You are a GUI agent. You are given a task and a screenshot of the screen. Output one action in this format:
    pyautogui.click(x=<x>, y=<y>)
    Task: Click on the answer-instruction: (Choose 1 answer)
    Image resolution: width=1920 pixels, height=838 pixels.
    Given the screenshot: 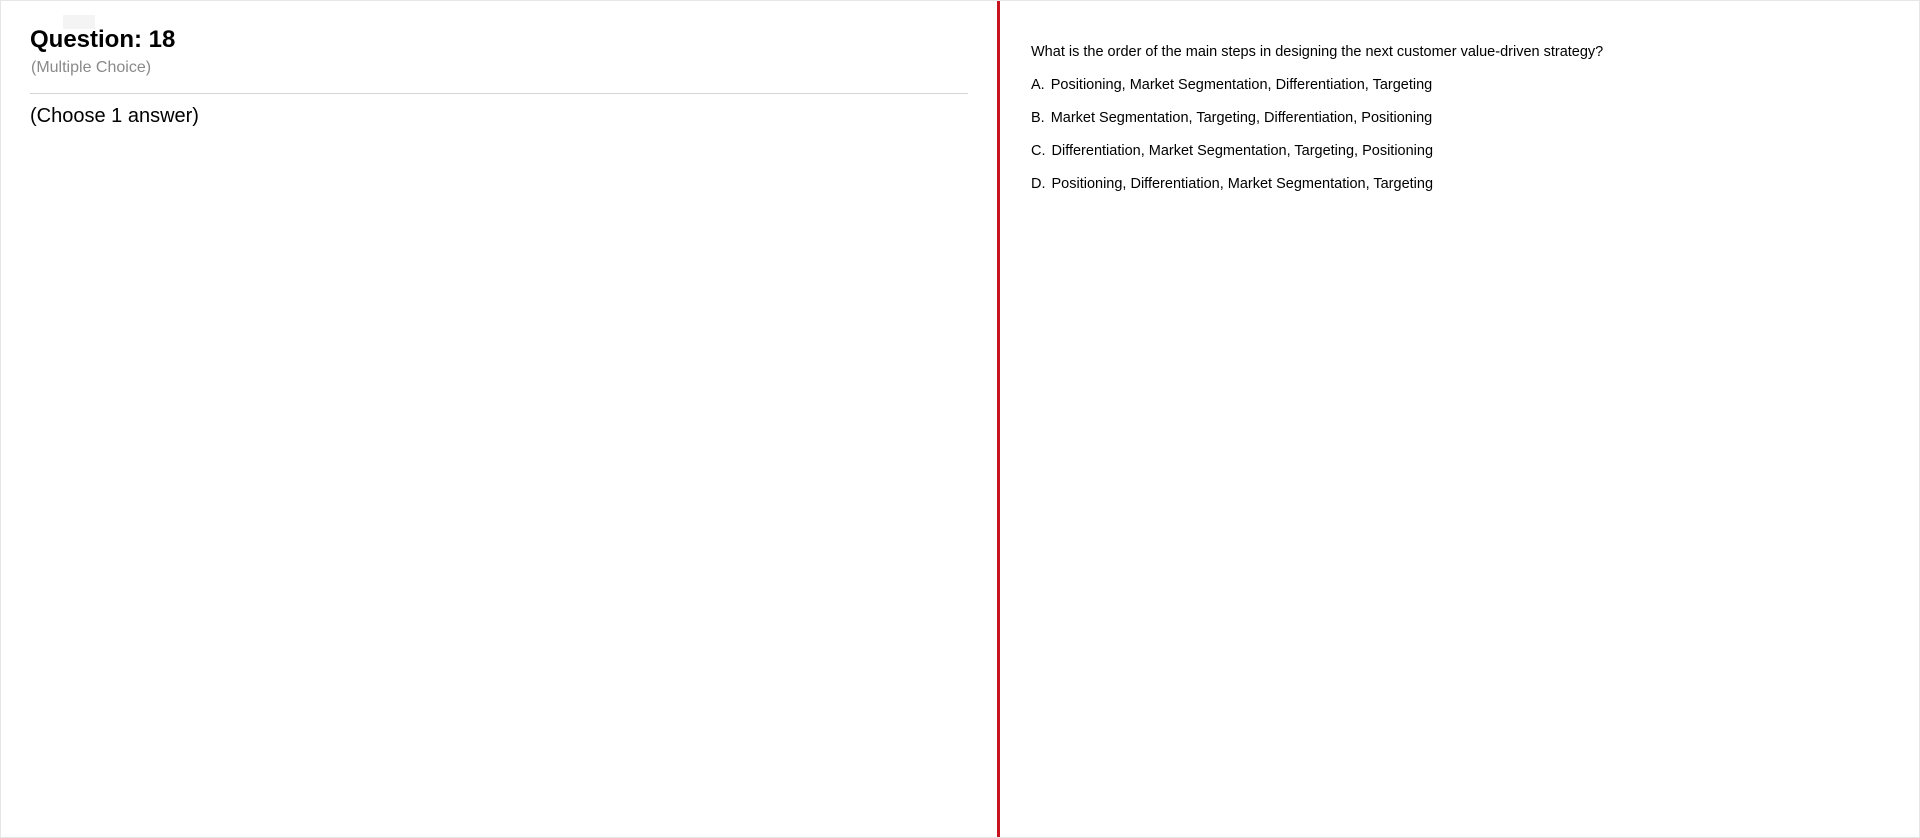 What is the action you would take?
    pyautogui.click(x=114, y=116)
    